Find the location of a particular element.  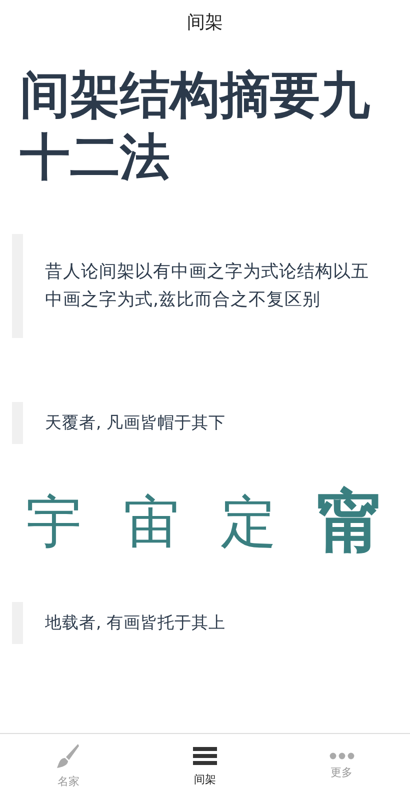

standard-character: 甯 is located at coordinates (351, 523).